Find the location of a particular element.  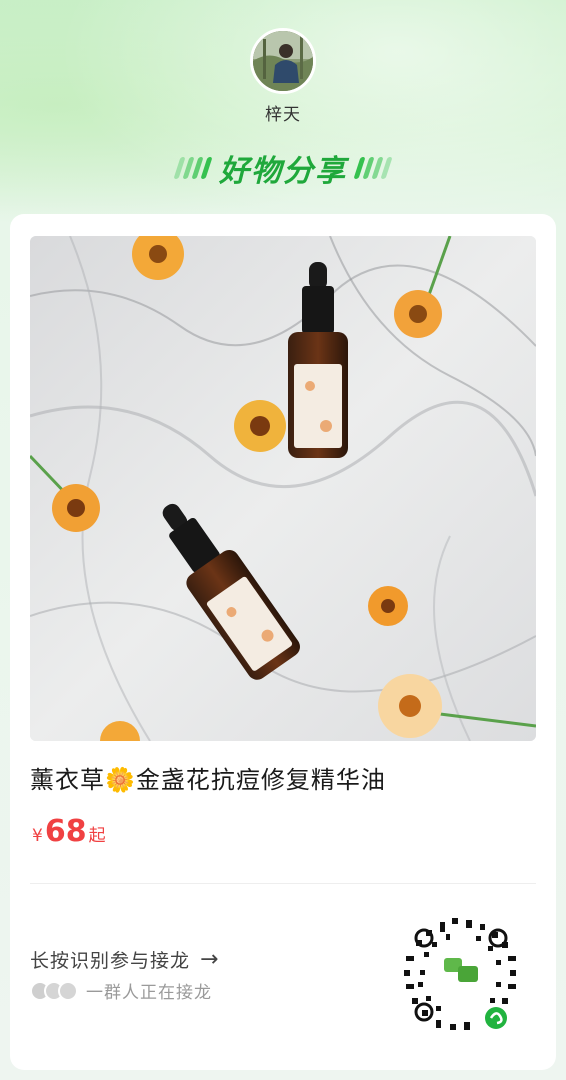

qr-code-icon is located at coordinates (461, 975).